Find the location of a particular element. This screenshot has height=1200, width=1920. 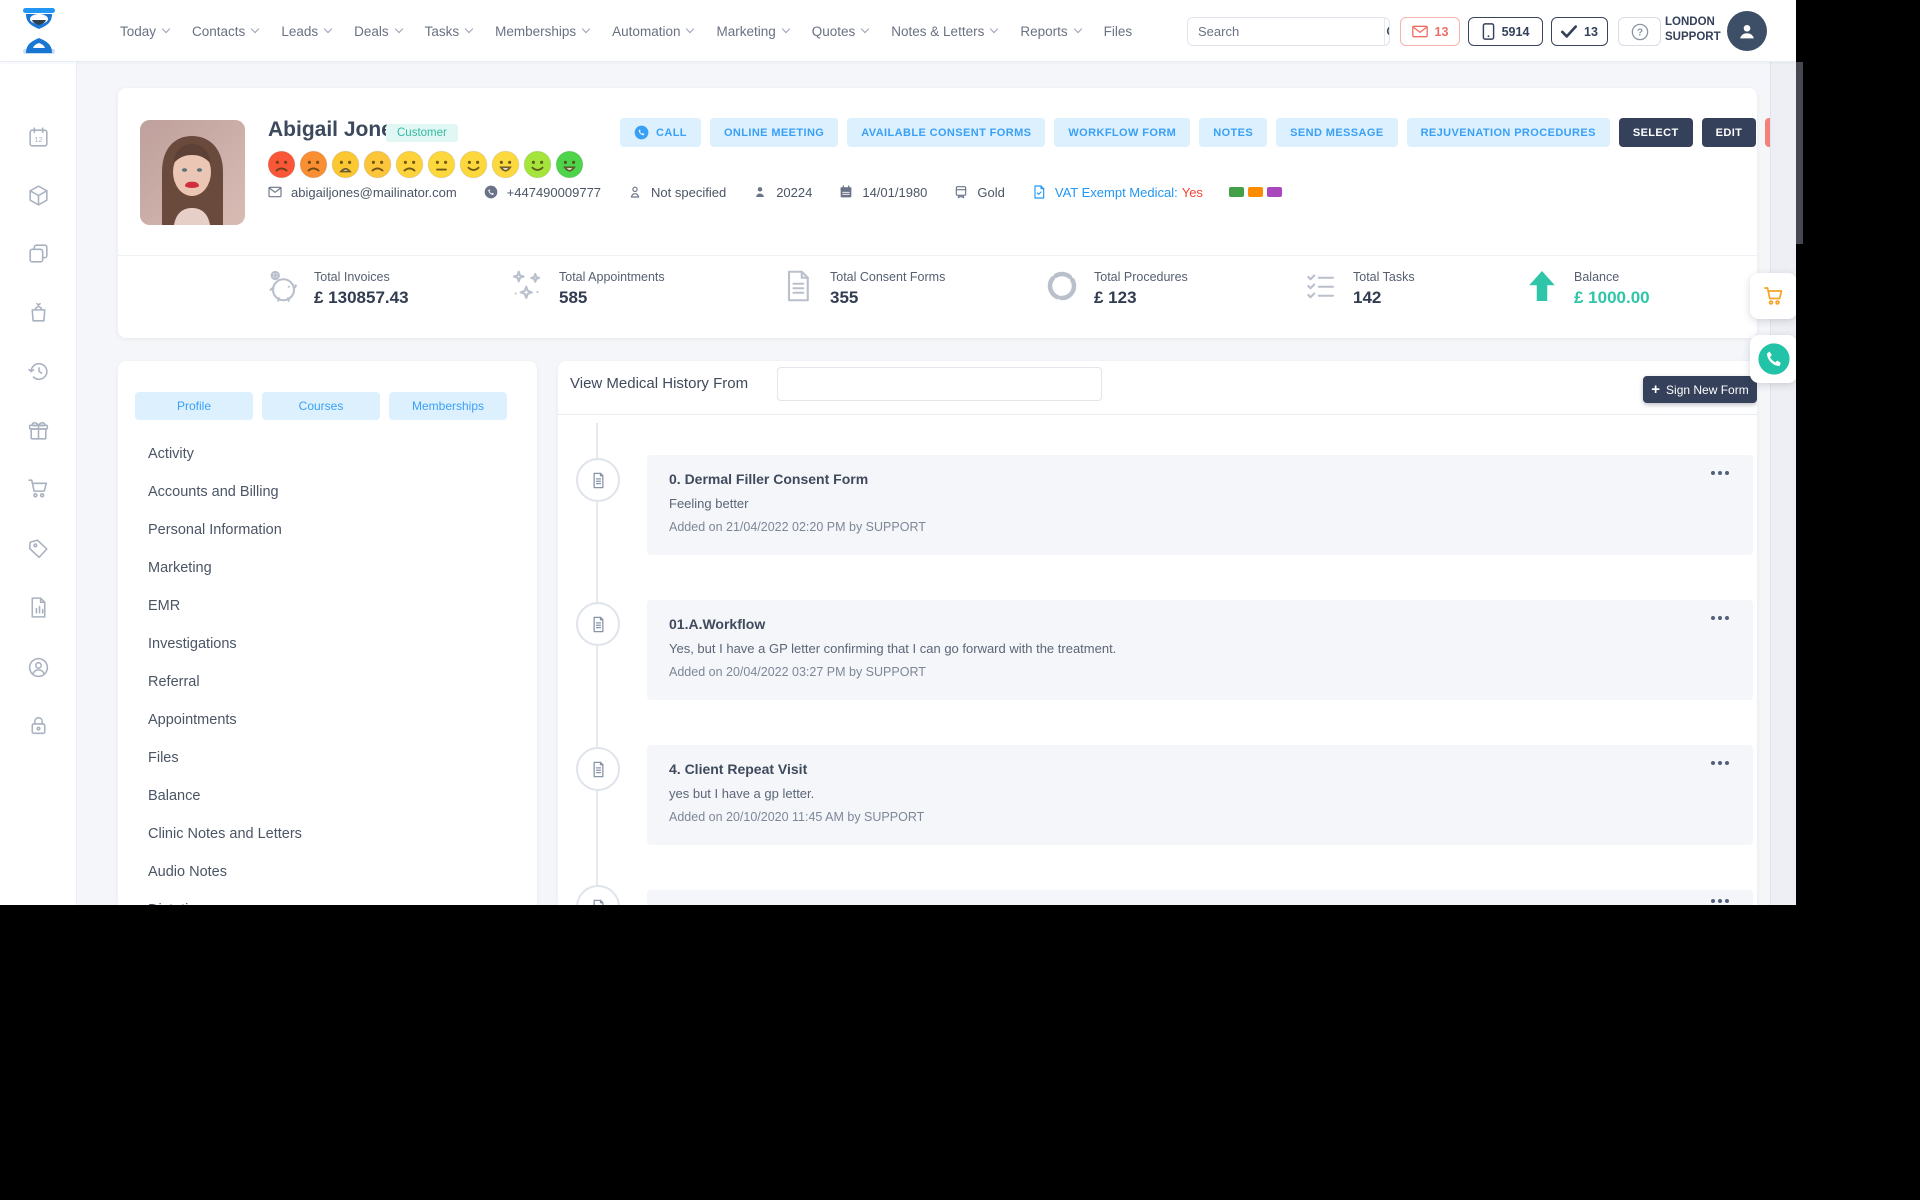

menu-investigations: Investigations is located at coordinates (327, 644).